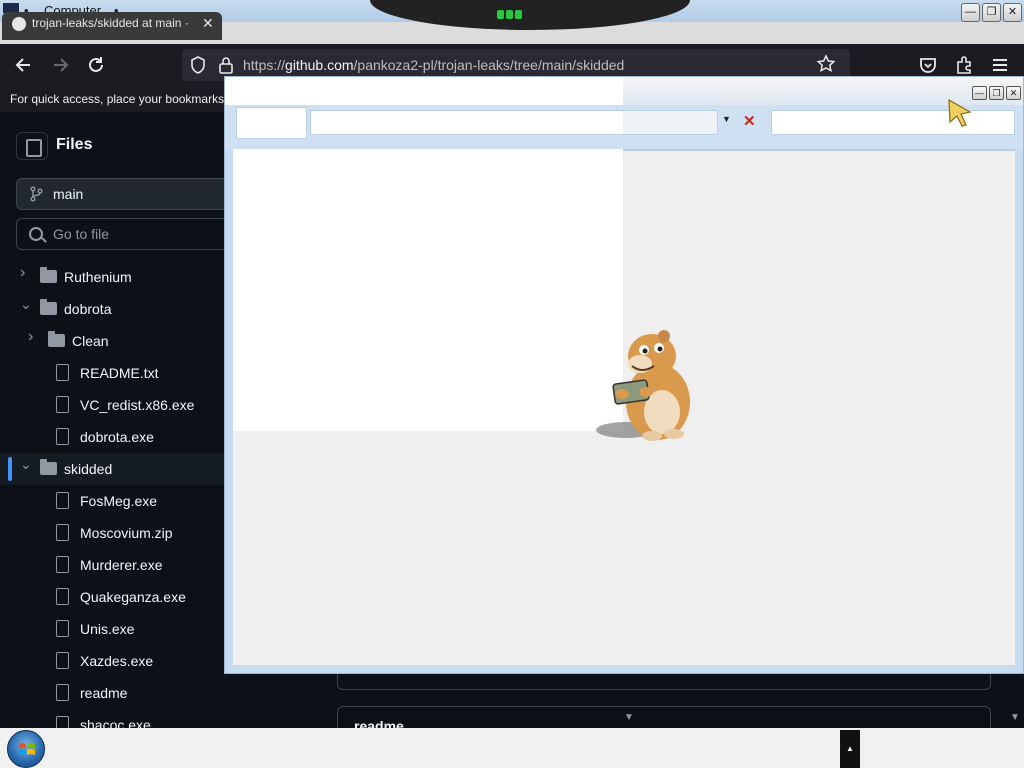 This screenshot has width=1024, height=768. Describe the element at coordinates (850, 749) in the screenshot. I see `tray-expand-button: ▲` at that location.